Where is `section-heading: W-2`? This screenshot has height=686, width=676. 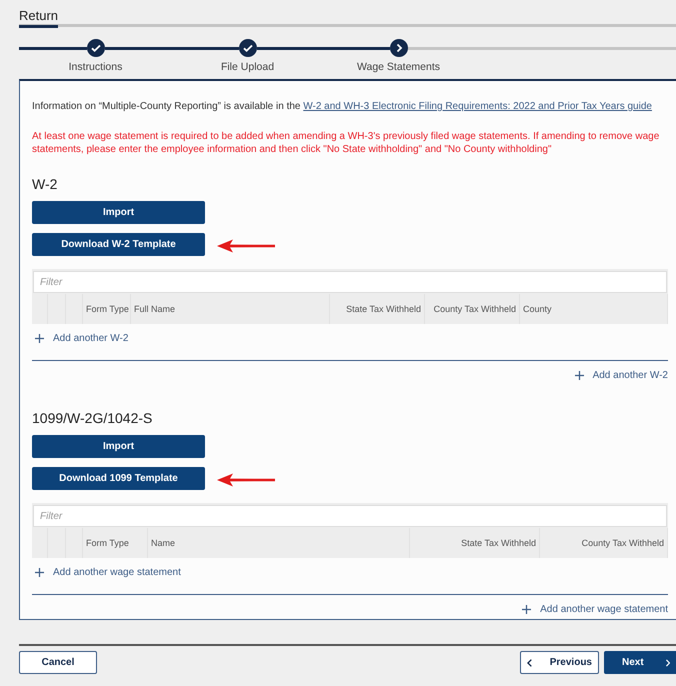
section-heading: W-2 is located at coordinates (45, 184).